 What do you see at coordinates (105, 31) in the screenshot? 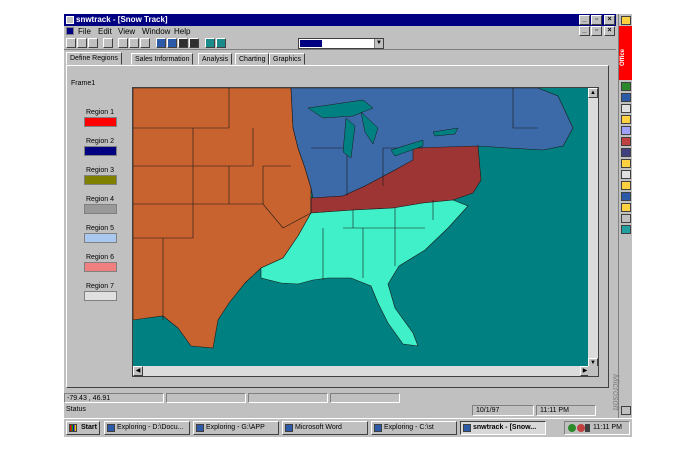
I see `menu-edit: Edit` at bounding box center [105, 31].